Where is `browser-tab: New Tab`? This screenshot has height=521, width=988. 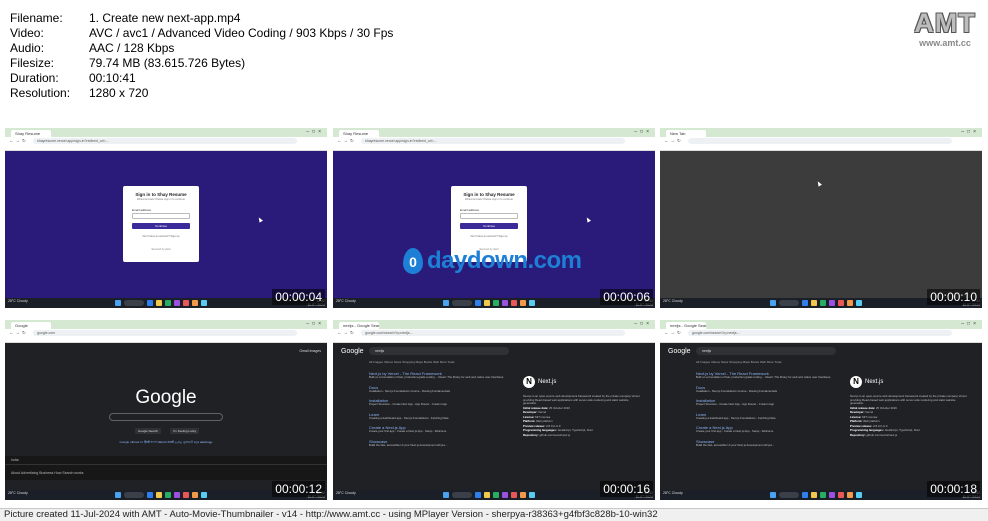
browser-tab: New Tab is located at coordinates (686, 133).